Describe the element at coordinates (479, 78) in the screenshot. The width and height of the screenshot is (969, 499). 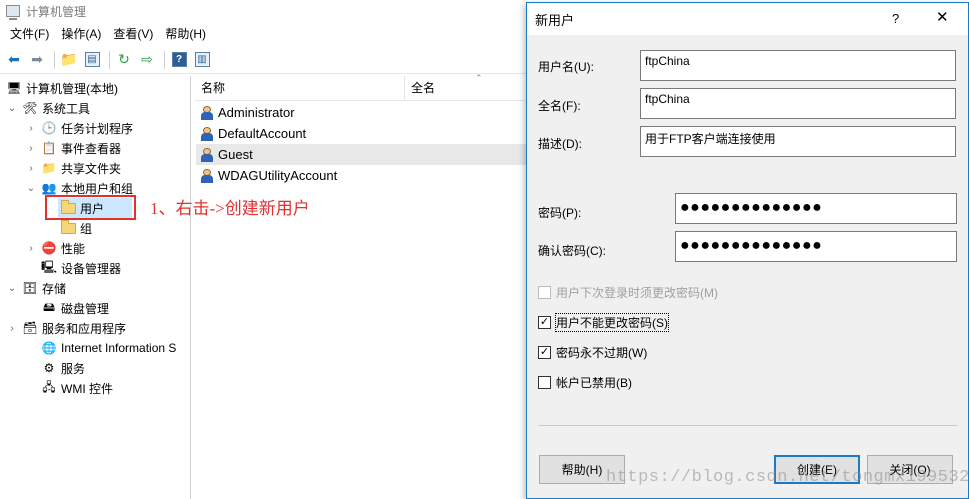
I see `sort-arrow-icon: ⌃` at that location.